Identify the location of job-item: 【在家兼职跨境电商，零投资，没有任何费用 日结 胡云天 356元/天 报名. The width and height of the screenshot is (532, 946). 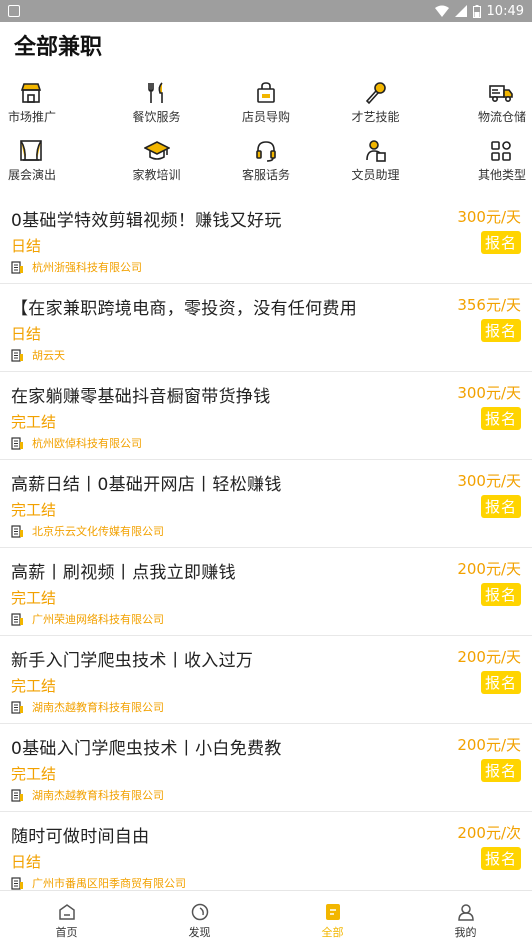
(266, 328).